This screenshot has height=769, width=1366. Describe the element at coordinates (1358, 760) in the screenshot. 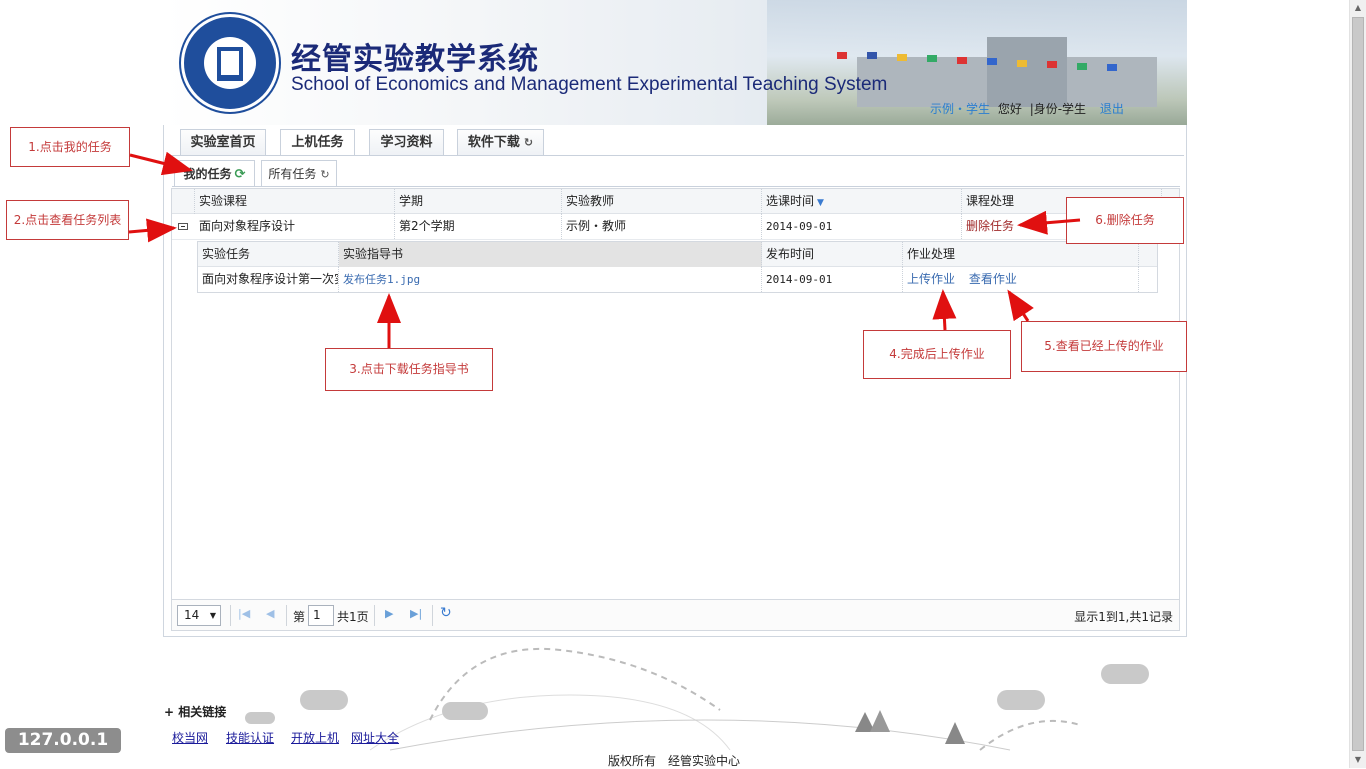

I see `scroll-down-icon: ▼` at that location.